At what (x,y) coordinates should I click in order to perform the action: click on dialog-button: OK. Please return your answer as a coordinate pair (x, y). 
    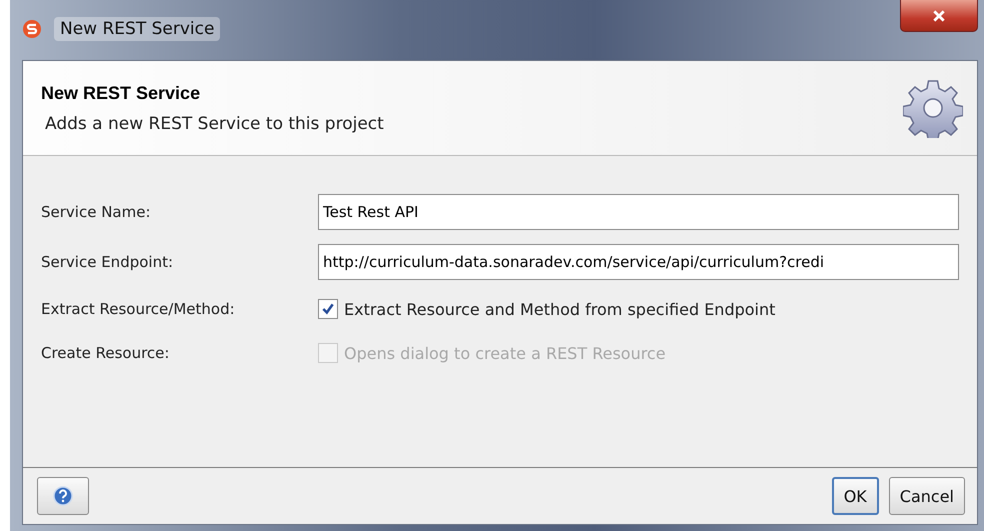
    Looking at the image, I should click on (855, 496).